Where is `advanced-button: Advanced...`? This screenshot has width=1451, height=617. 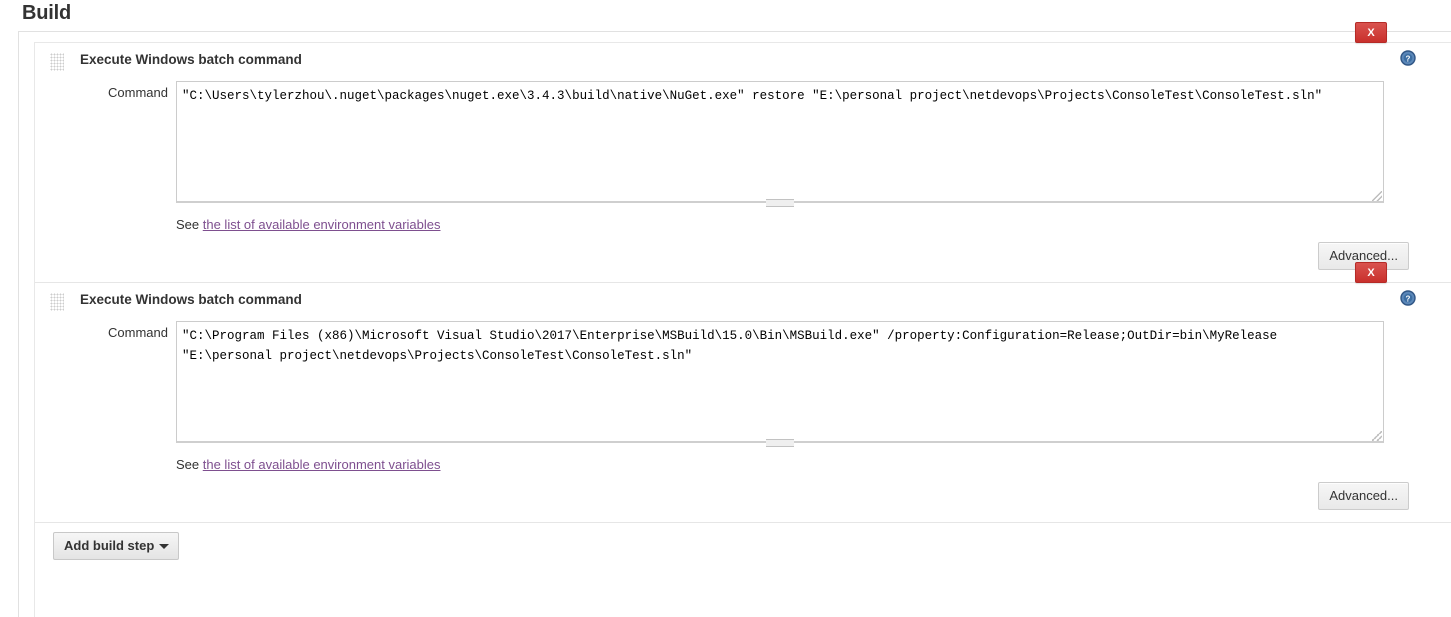
advanced-button: Advanced... is located at coordinates (1363, 496).